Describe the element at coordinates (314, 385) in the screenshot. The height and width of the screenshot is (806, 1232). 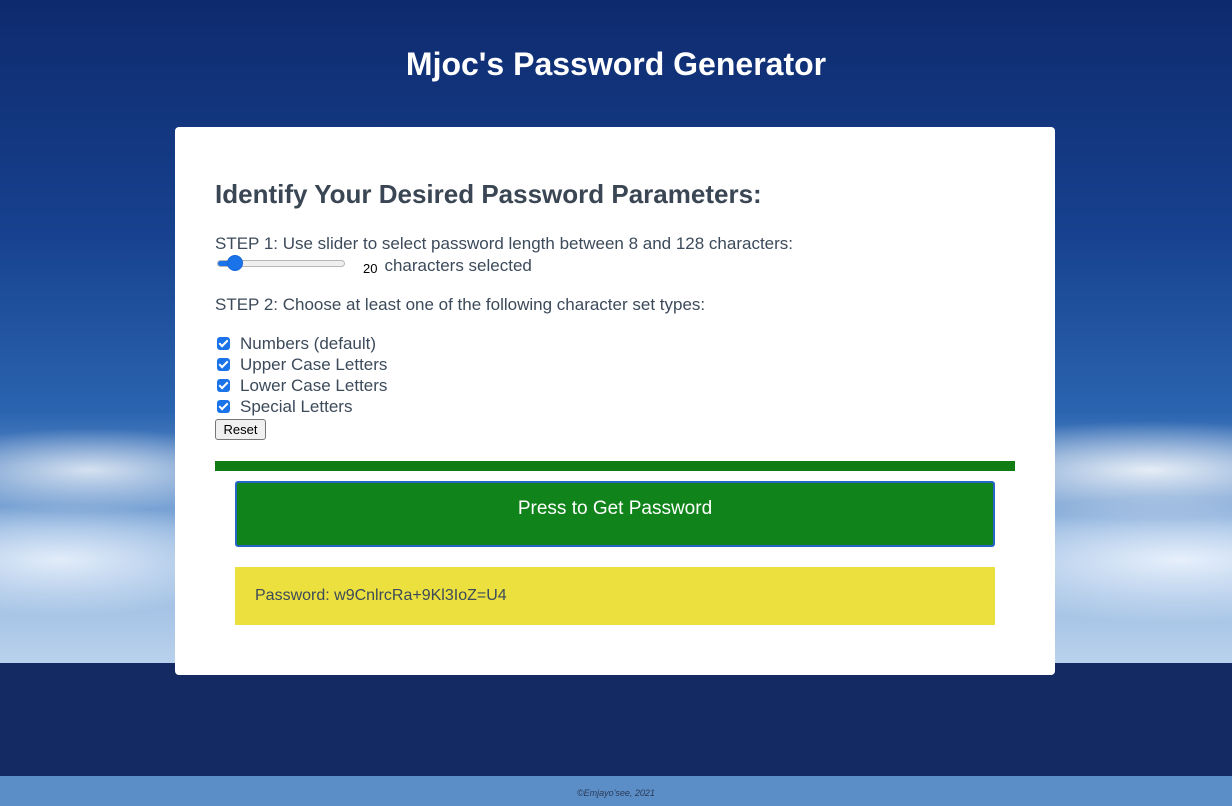
I see `option-label: Lower Case Letters` at that location.